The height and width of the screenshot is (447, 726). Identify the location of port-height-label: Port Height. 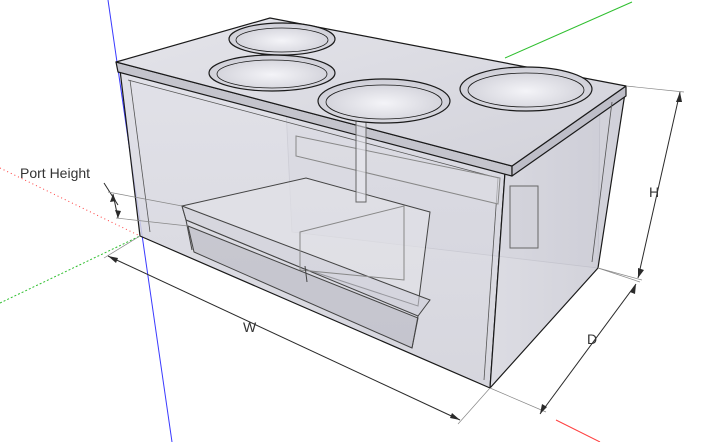
(55, 173).